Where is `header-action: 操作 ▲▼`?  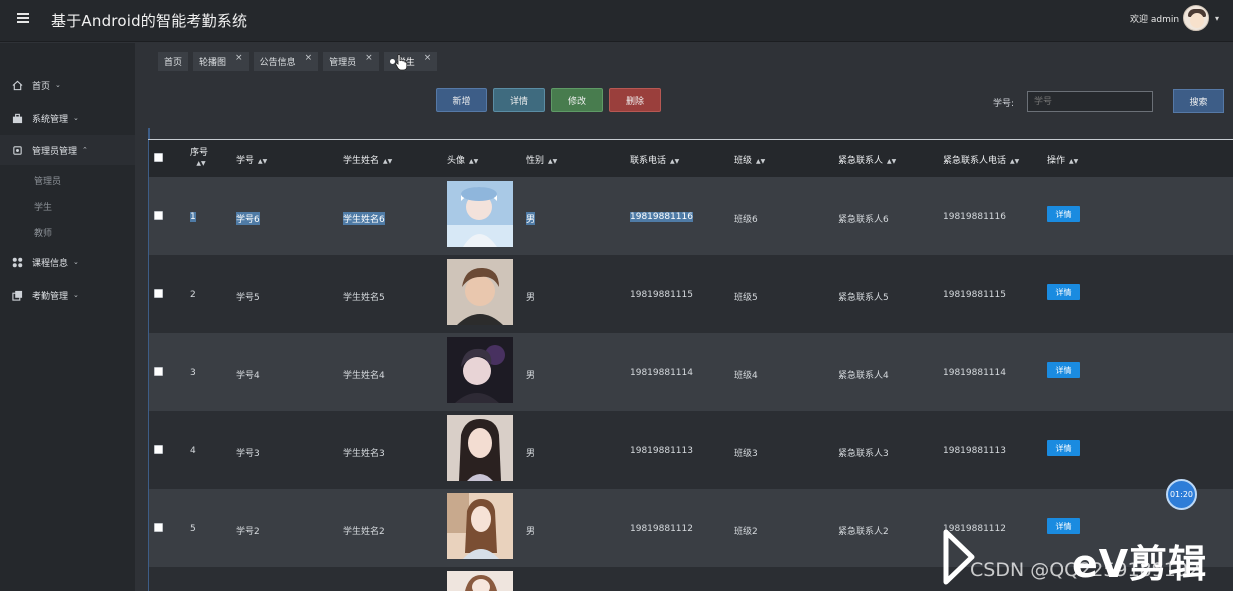
header-action: 操作 ▲▼ is located at coordinates (1062, 159).